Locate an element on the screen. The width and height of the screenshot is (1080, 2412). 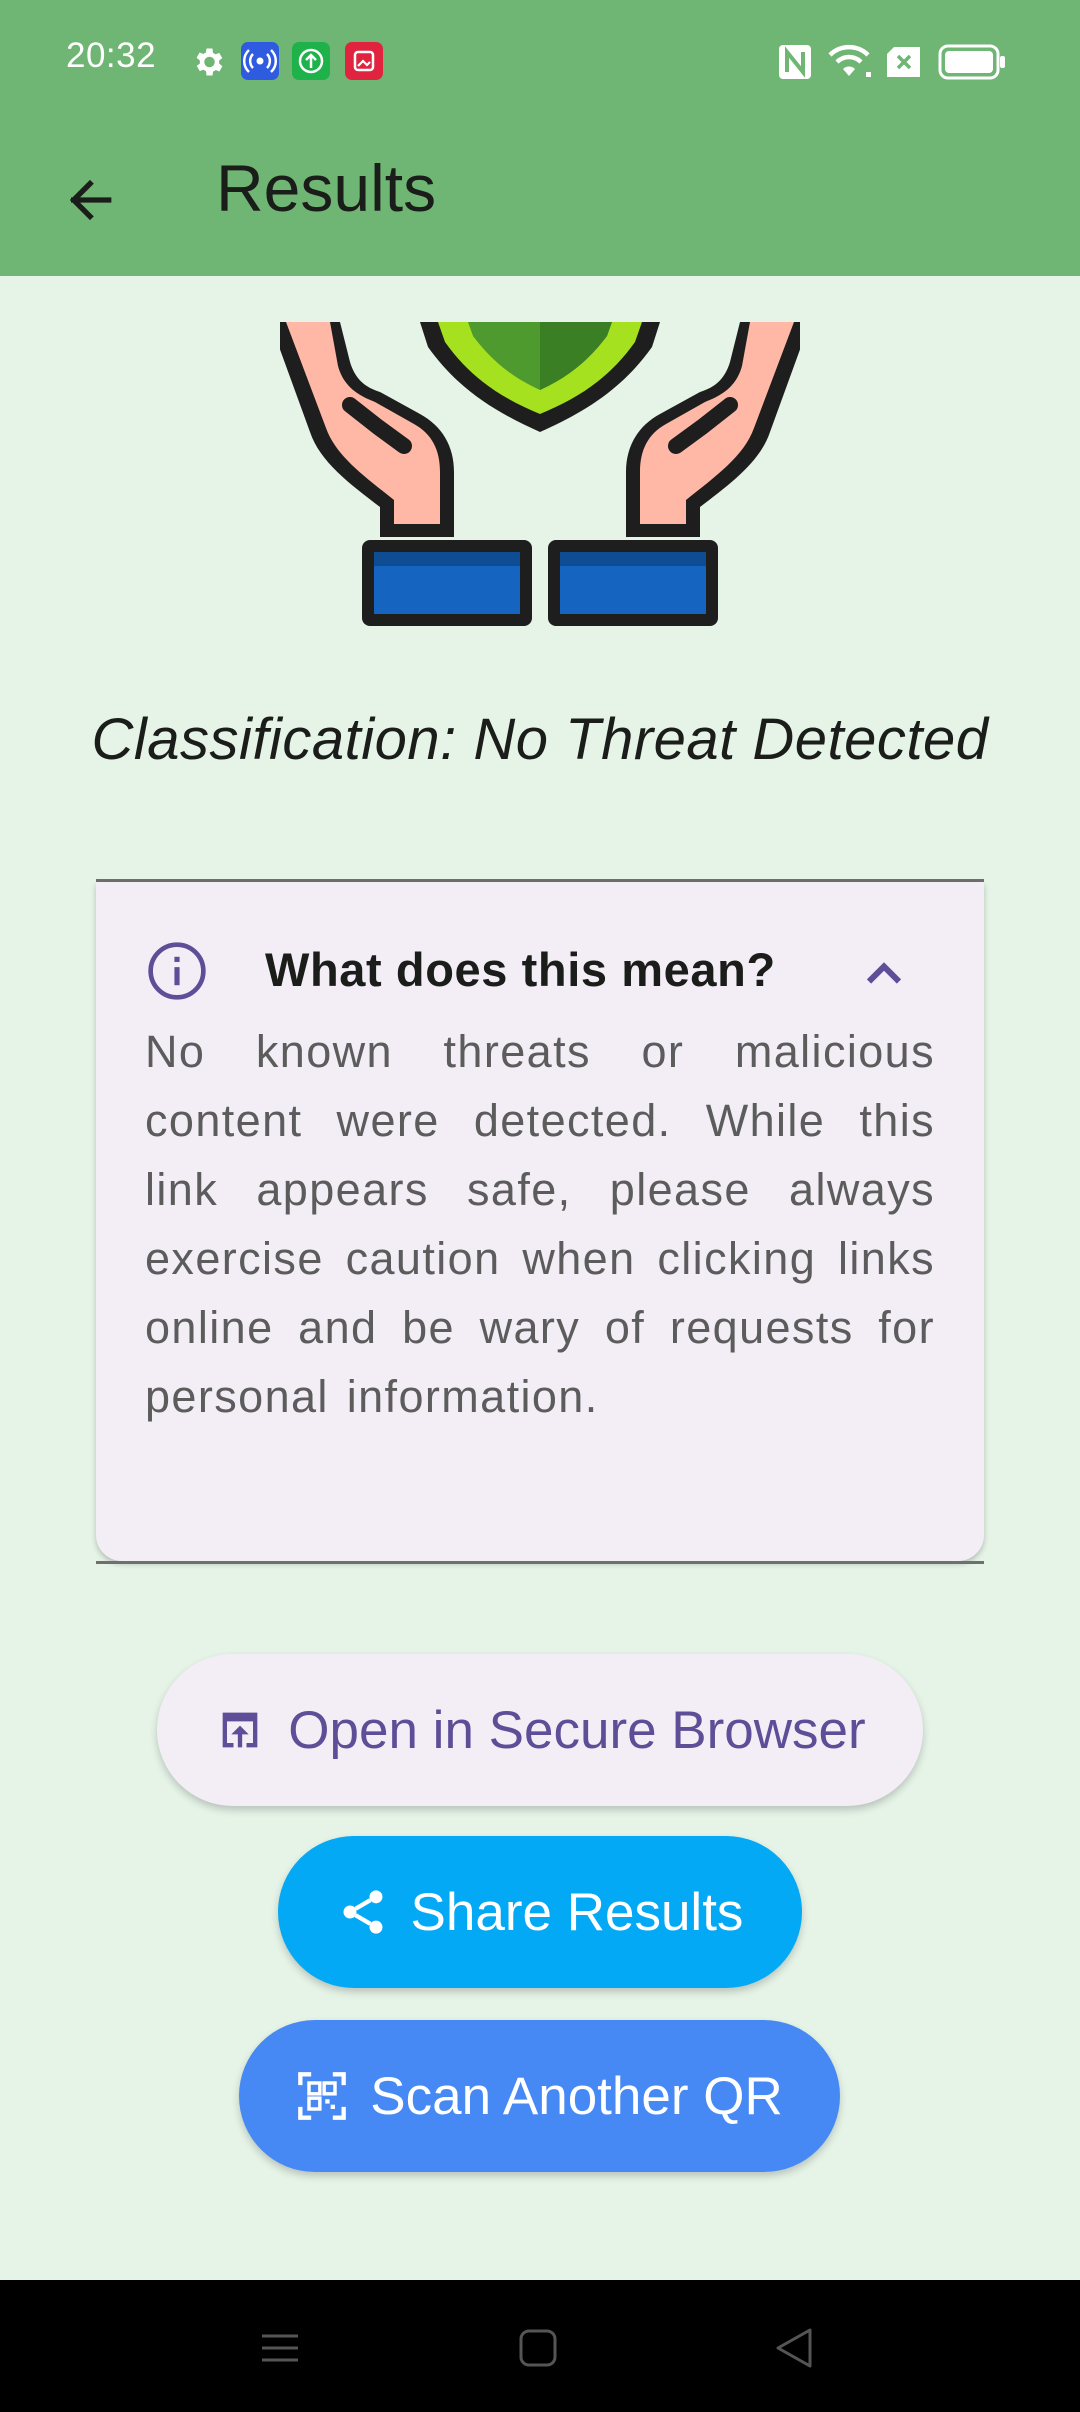
battery-icon is located at coordinates (971, 62).